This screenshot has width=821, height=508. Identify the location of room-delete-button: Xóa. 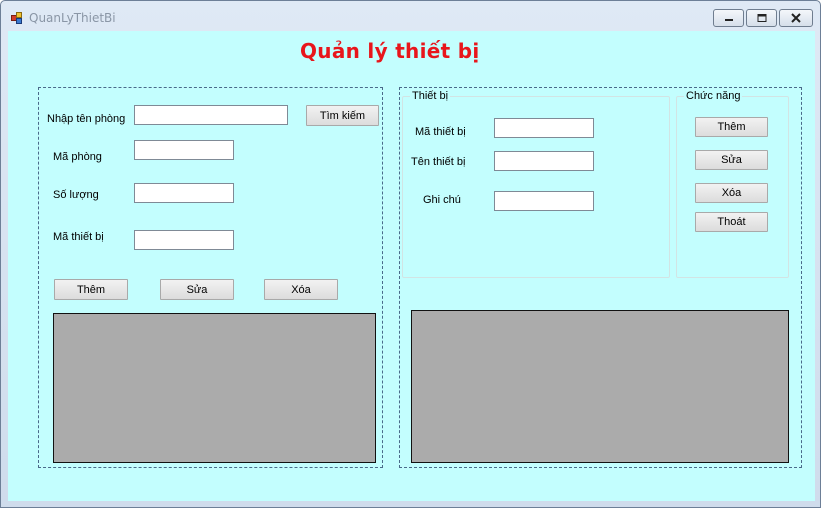
(301, 289).